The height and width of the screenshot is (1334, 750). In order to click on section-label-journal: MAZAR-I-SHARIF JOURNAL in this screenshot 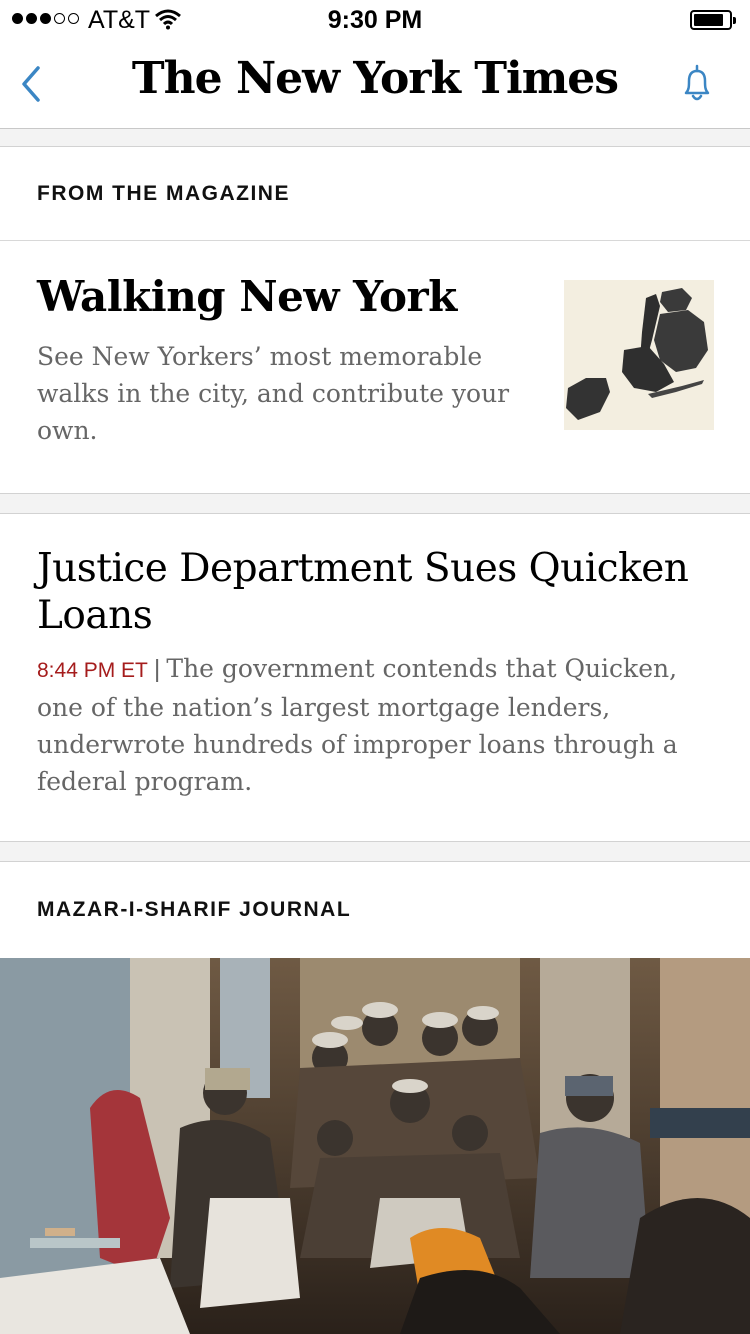, I will do `click(194, 909)`.